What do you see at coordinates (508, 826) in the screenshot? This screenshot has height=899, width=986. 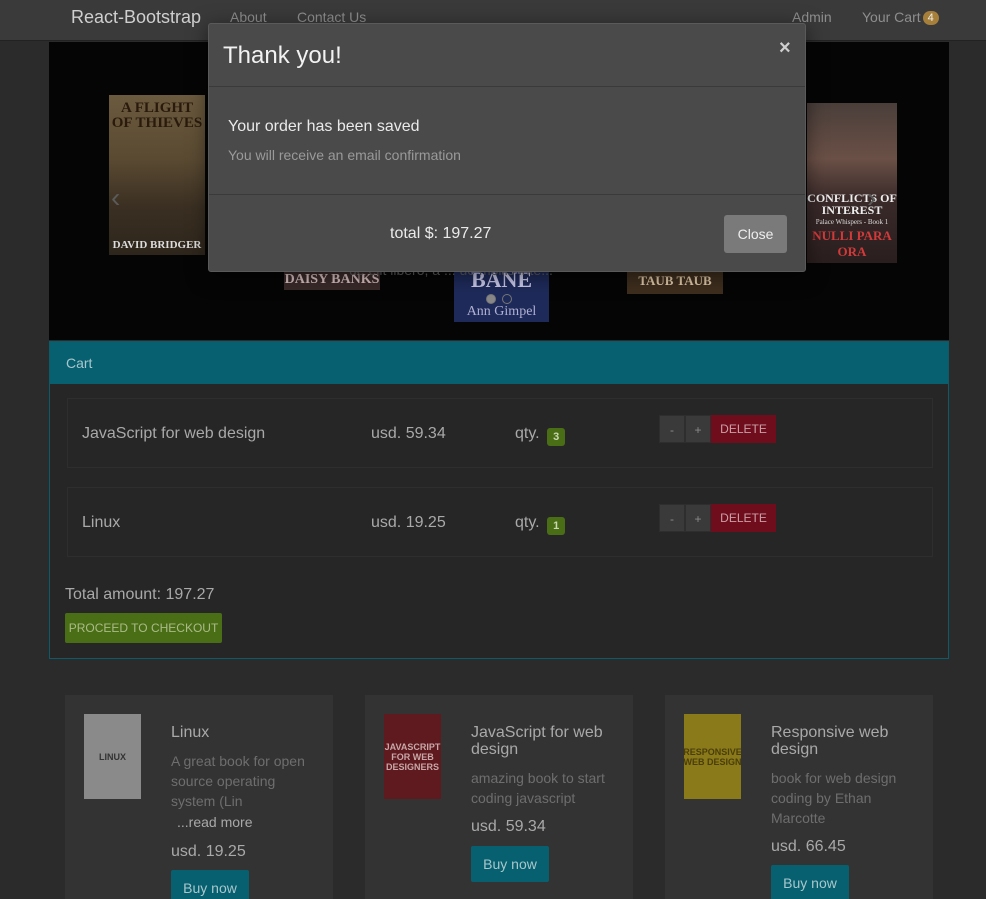 I see `product-price: usd. 59.34` at bounding box center [508, 826].